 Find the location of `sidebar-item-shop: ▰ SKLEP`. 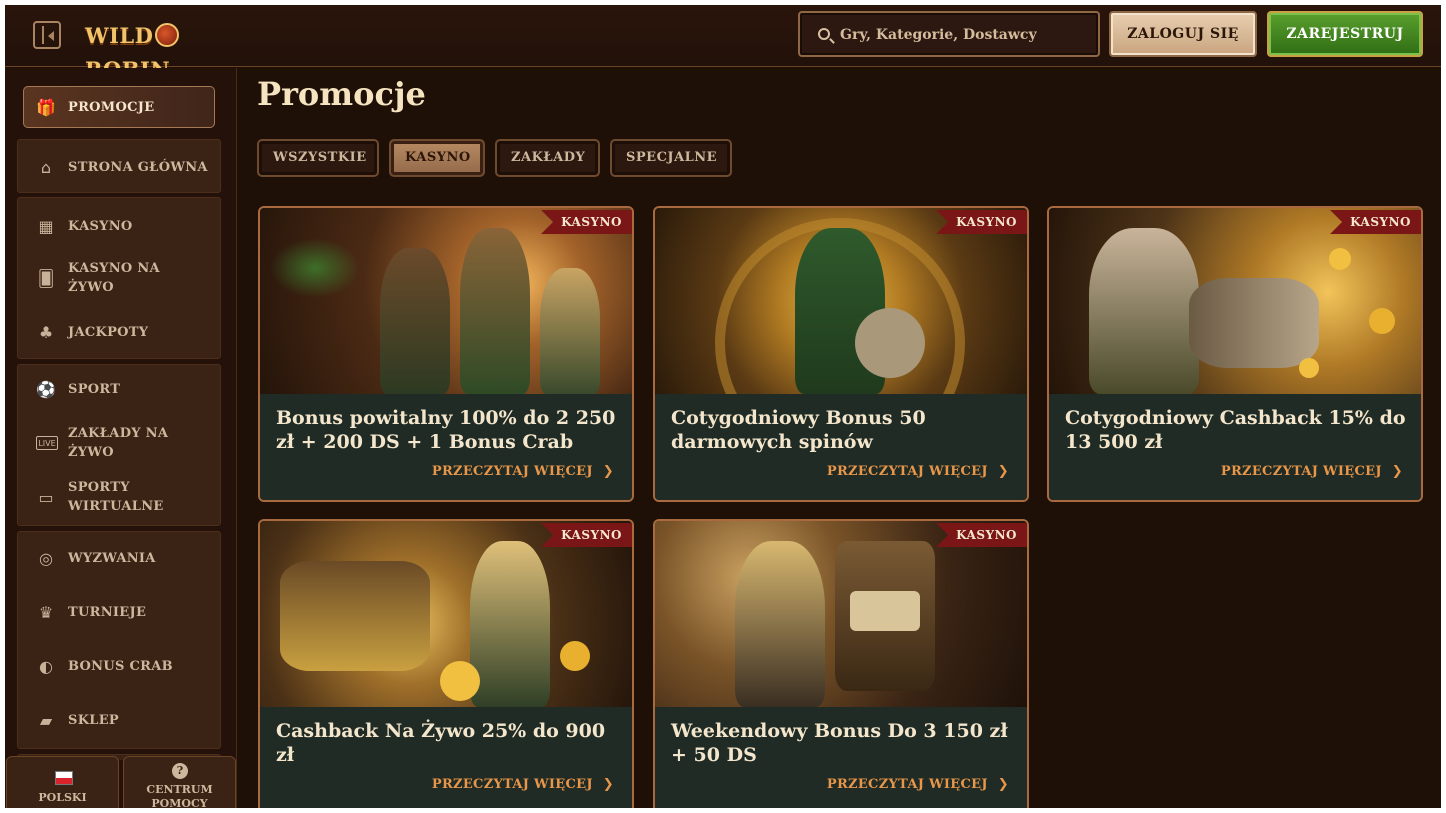

sidebar-item-shop: ▰ SKLEP is located at coordinates (120, 720).